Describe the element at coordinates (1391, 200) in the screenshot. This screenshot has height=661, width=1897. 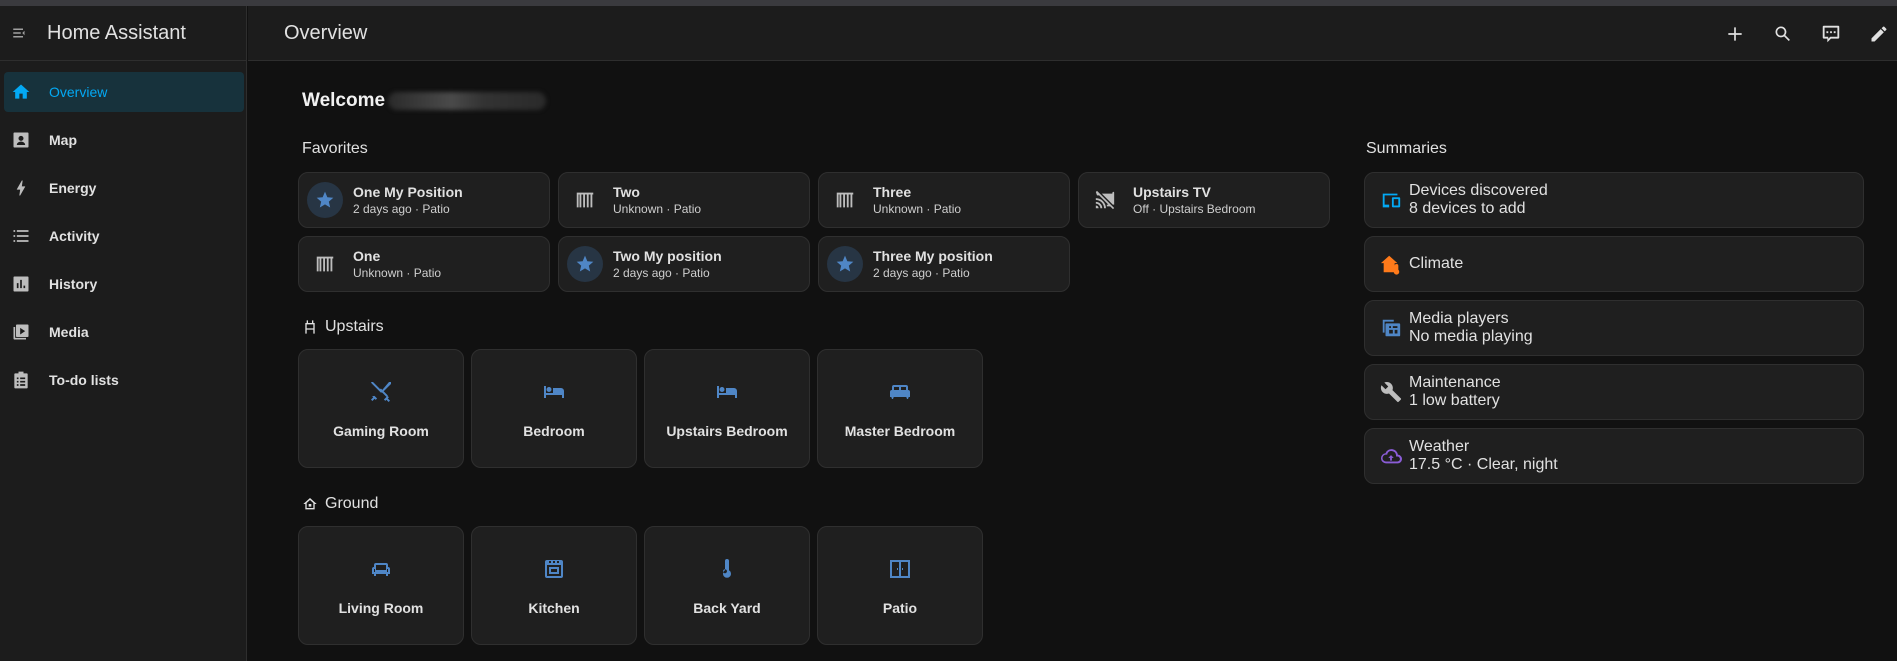
I see `devices-icon` at that location.